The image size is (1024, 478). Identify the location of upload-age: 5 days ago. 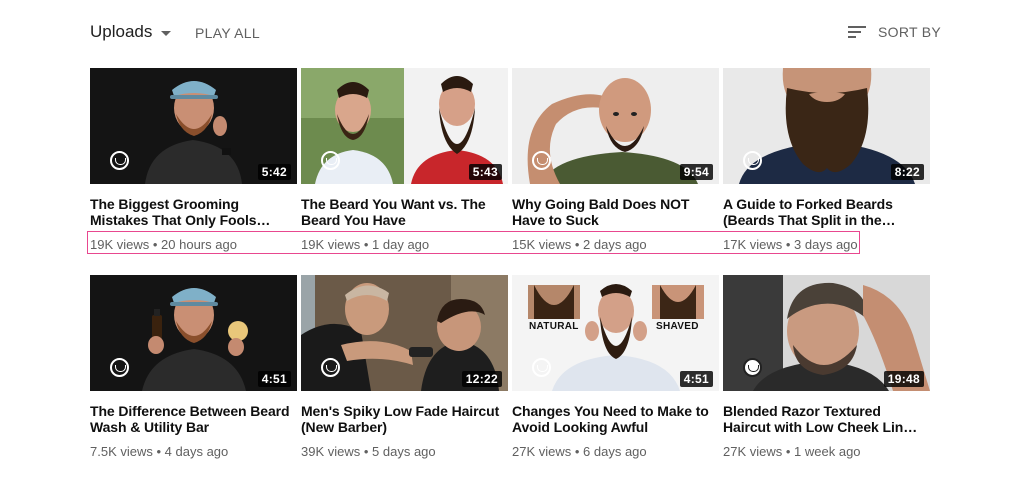
(404, 451).